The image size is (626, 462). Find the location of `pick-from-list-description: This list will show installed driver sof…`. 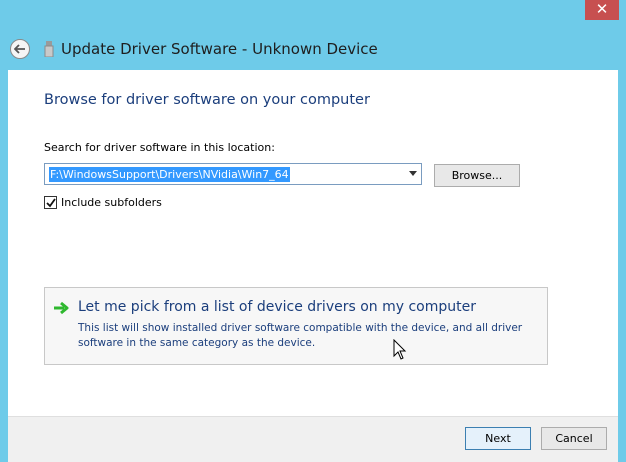

pick-from-list-description: This list will show installed driver sof… is located at coordinates (300, 335).